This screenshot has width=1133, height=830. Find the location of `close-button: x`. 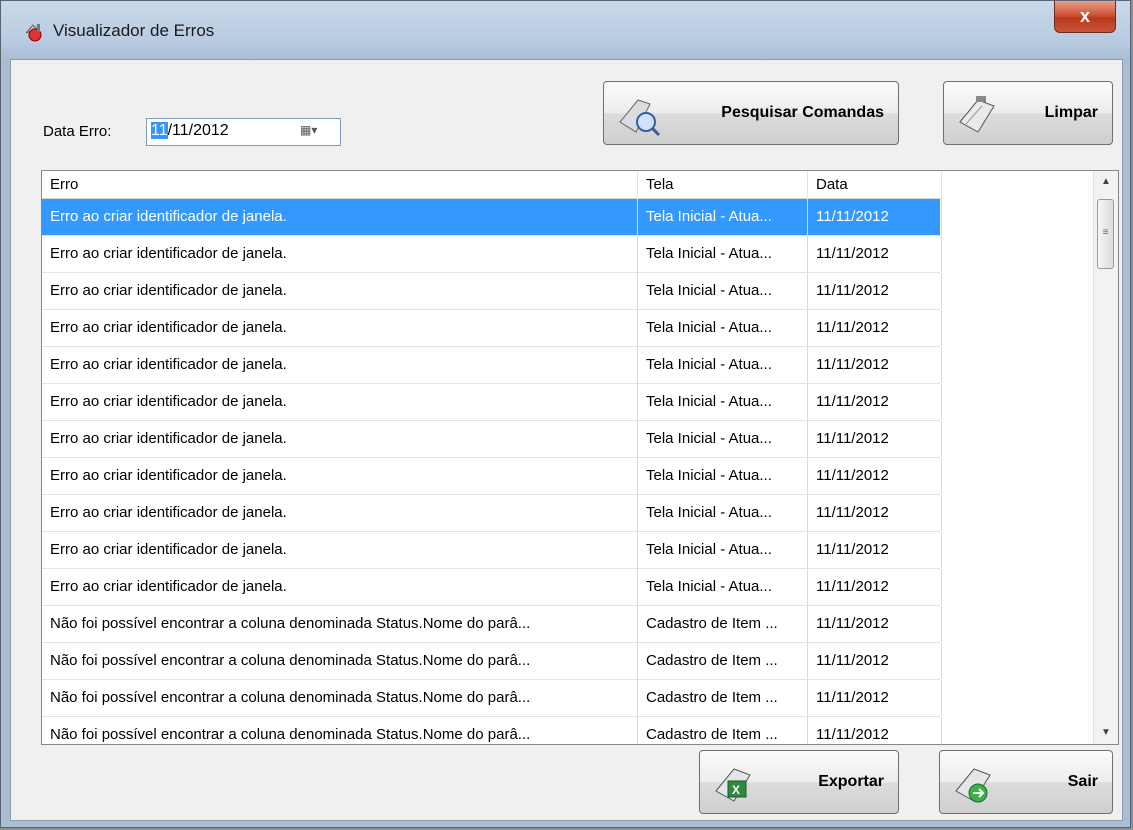

close-button: x is located at coordinates (1085, 17).